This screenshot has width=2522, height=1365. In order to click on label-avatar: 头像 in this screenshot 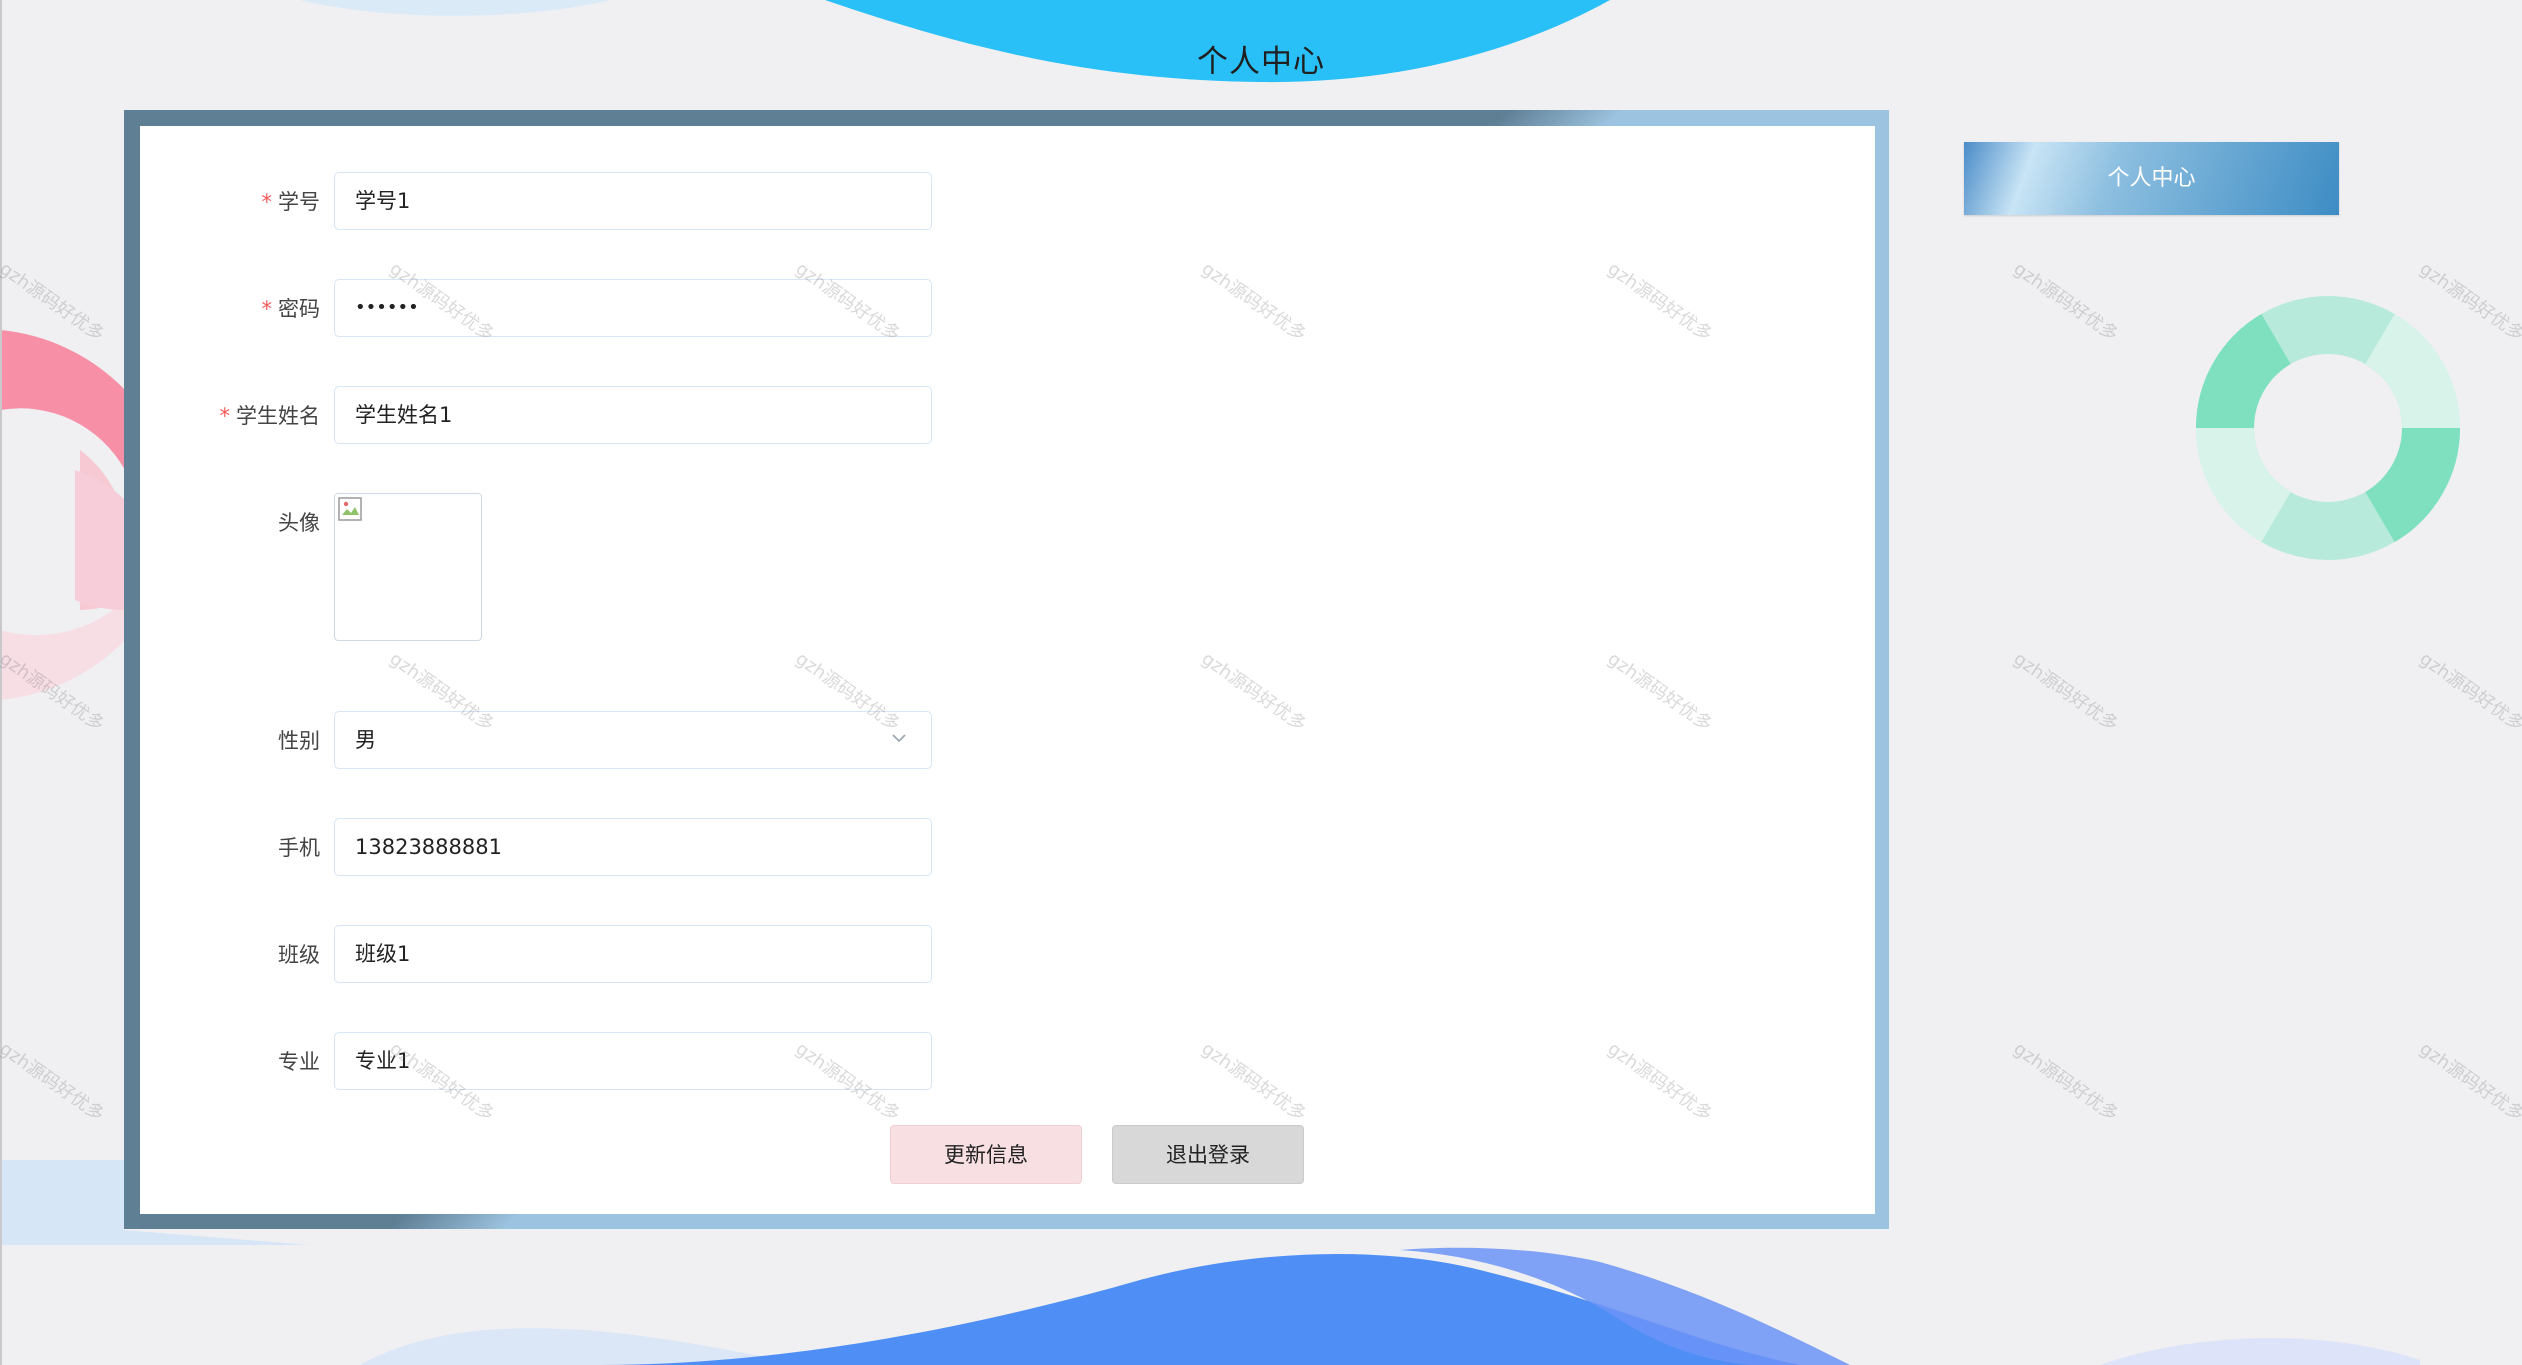, I will do `click(299, 523)`.